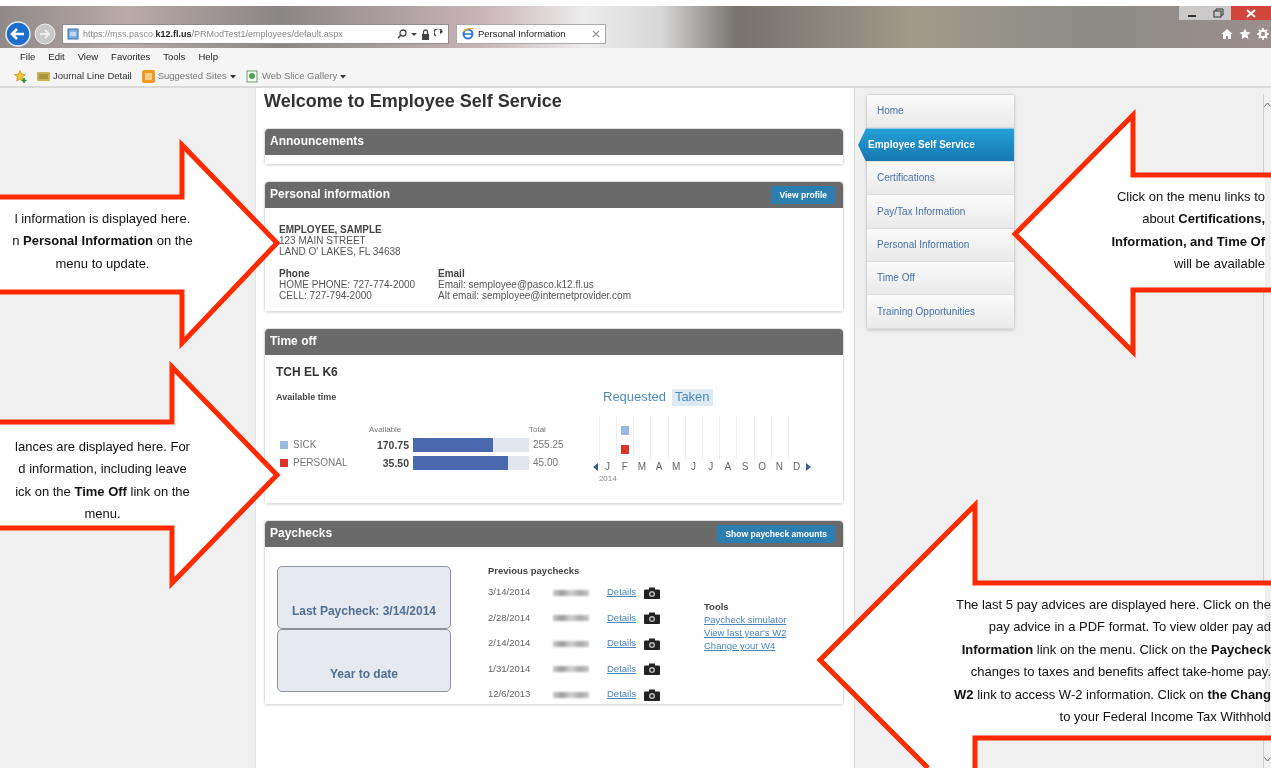 The image size is (1271, 768). I want to click on email-line: Email: semployee@pasco.k12.fl.us, so click(516, 284).